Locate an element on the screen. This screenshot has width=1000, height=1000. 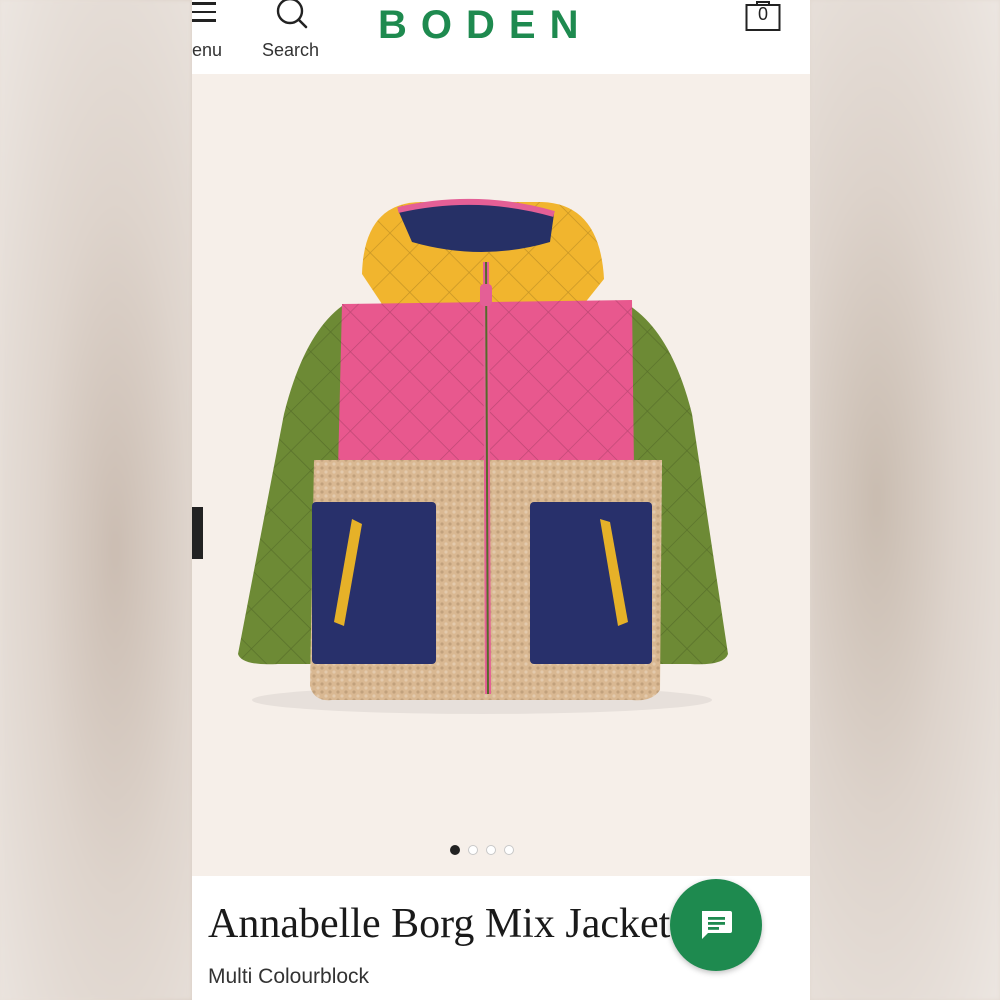
chat-bubble-icon is located at coordinates (717, 925).